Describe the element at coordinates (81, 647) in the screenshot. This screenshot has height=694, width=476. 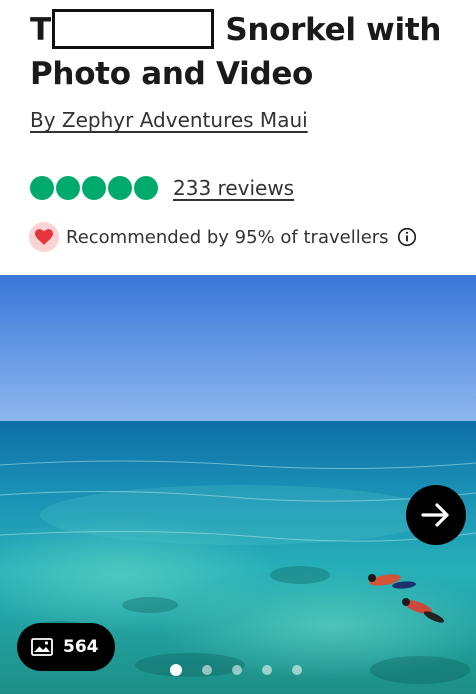
I see `photo-count: 564` at that location.